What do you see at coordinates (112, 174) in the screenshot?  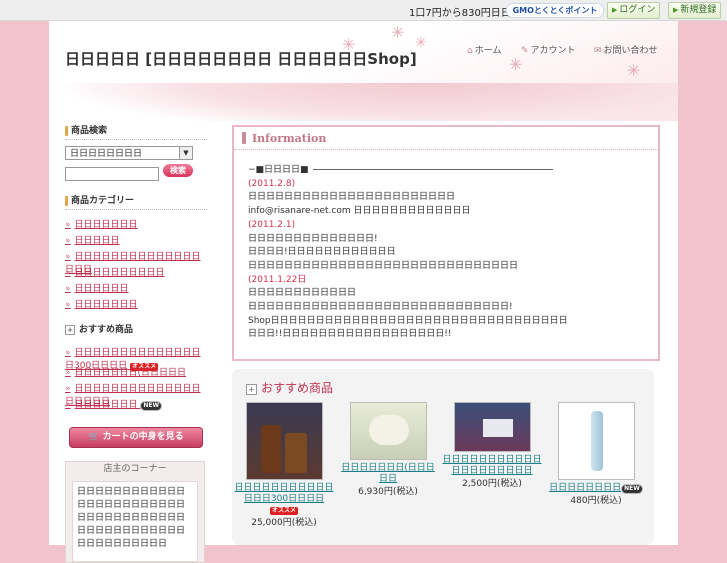 I see `search-input` at bounding box center [112, 174].